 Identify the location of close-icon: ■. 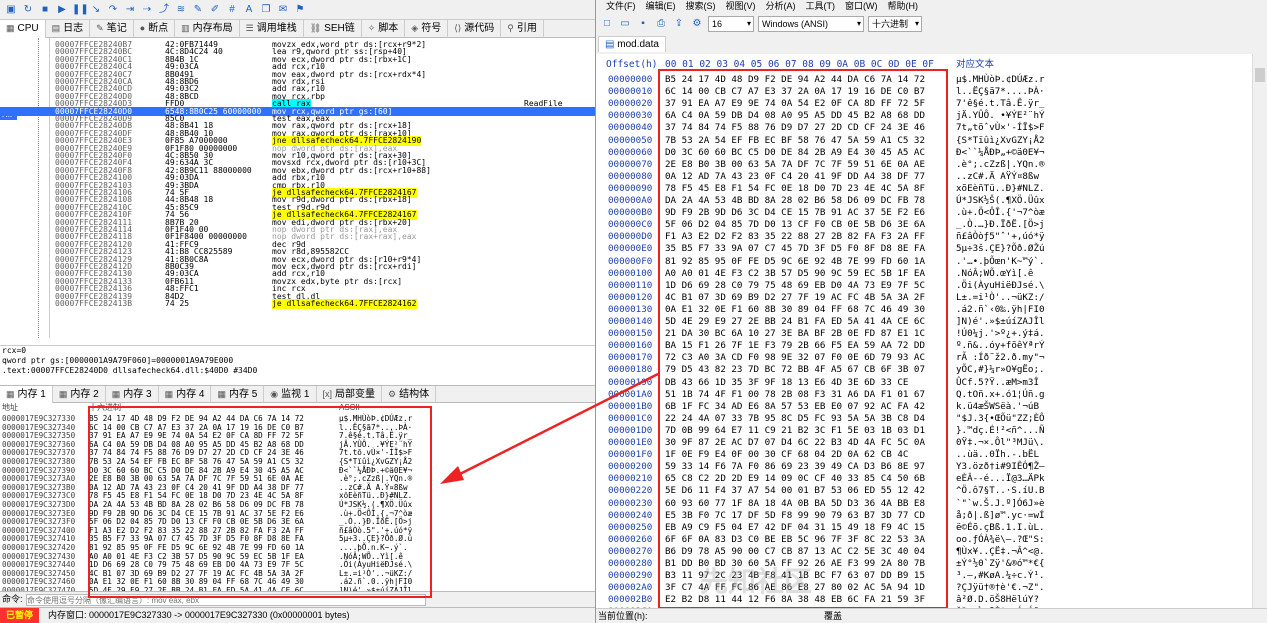
(45, 10).